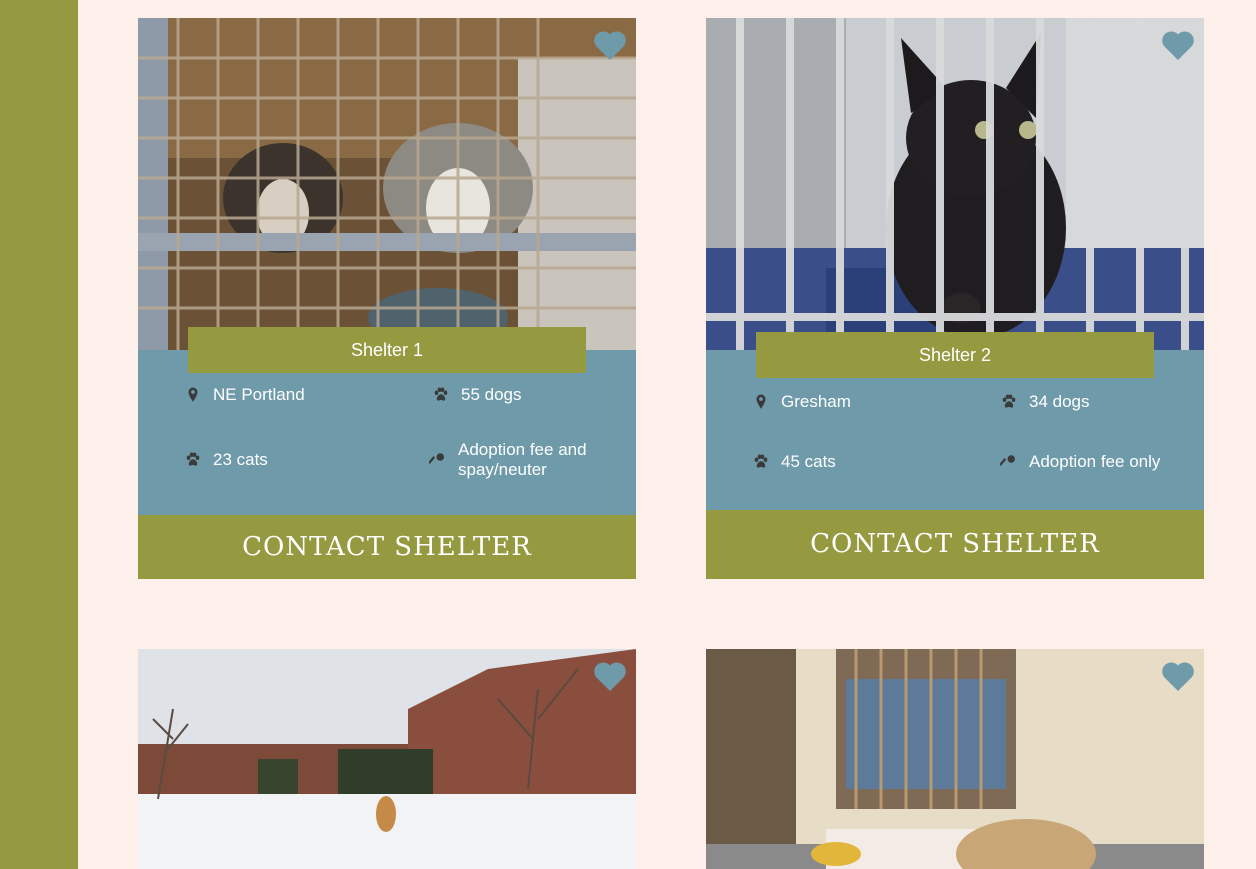  I want to click on location-text: NE Portland, so click(259, 394).